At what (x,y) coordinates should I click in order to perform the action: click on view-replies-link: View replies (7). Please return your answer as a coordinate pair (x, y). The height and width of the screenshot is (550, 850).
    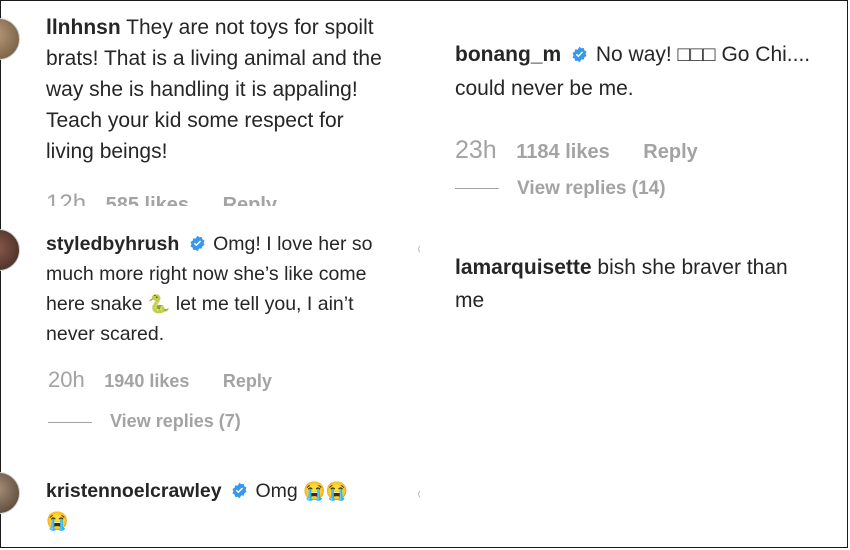
    Looking at the image, I should click on (144, 421).